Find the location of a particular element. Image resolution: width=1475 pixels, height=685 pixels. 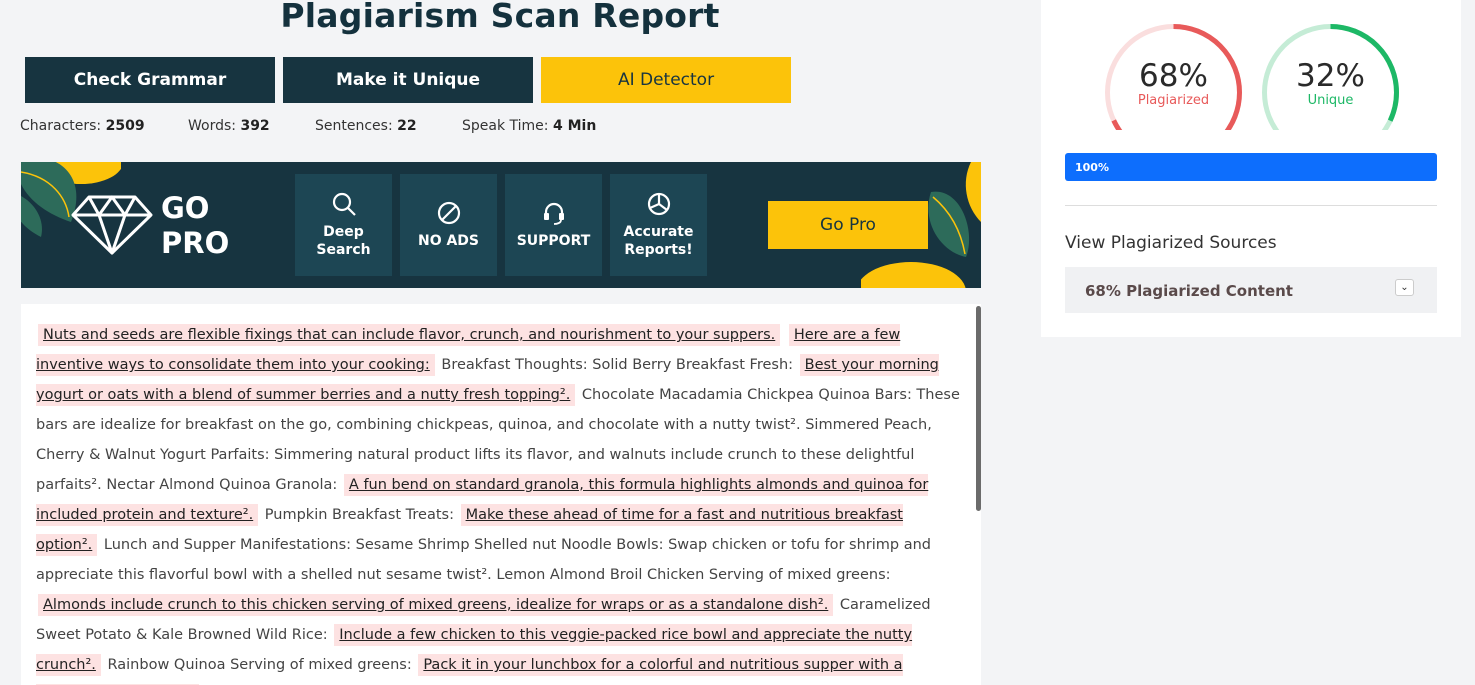

unique-percent: 32% is located at coordinates (1330, 76).